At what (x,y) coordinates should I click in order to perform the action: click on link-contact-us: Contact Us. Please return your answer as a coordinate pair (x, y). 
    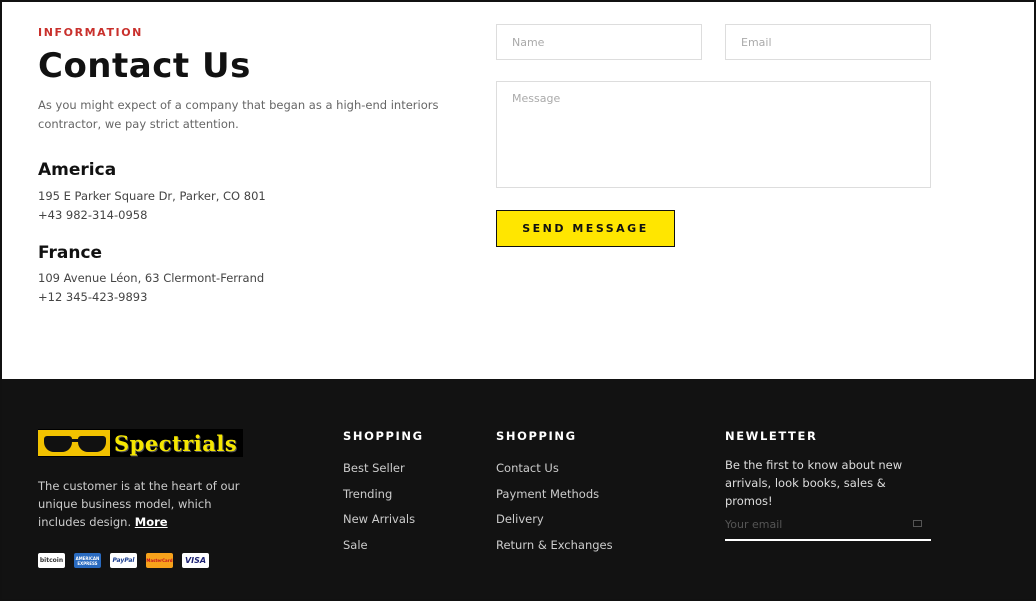
    Looking at the image, I should click on (527, 468).